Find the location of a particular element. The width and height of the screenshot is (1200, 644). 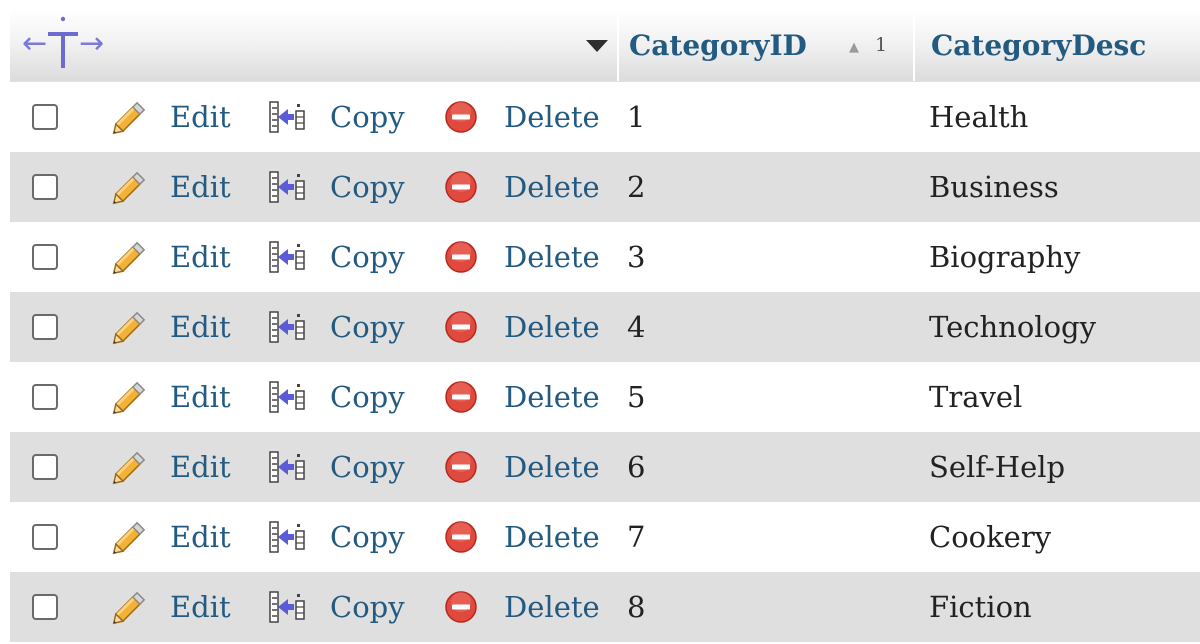

categorydesc-value: Fiction is located at coordinates (980, 607).